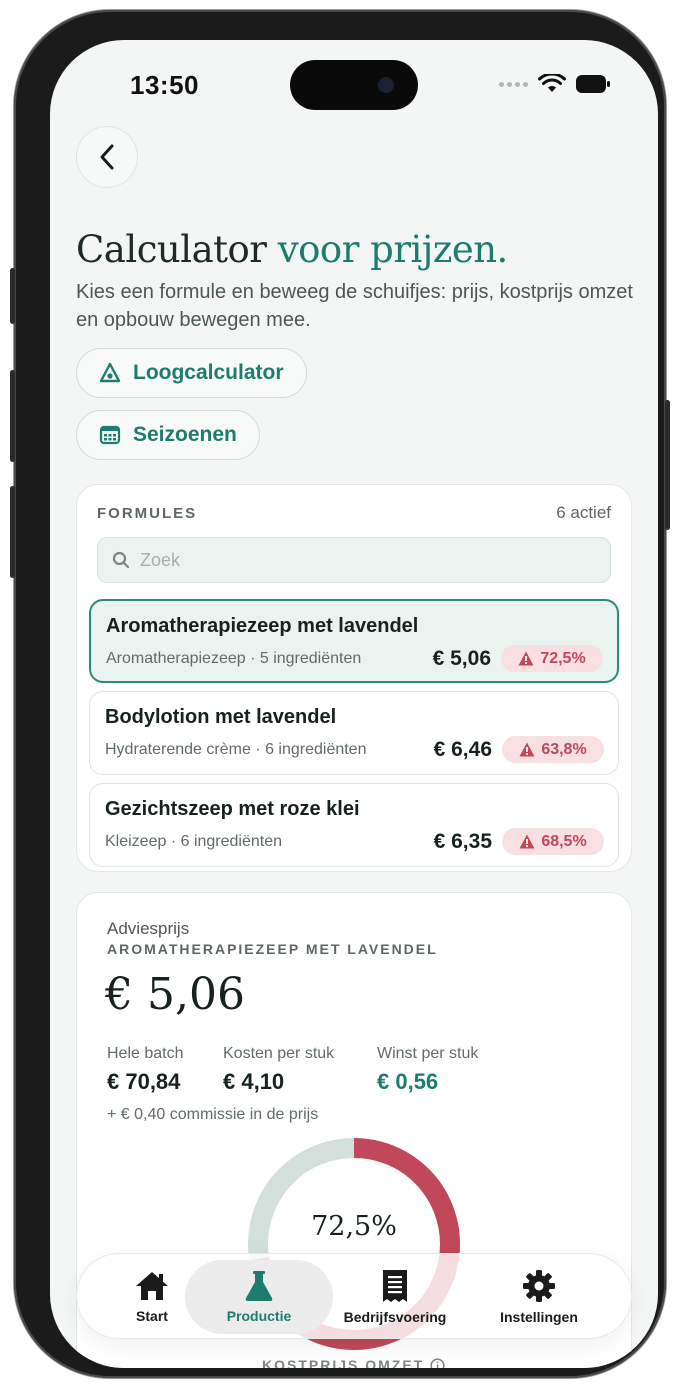 The image size is (680, 1388). Describe the element at coordinates (262, 626) in the screenshot. I see `formula-name: Aromatherapiezeep met lavendel` at that location.